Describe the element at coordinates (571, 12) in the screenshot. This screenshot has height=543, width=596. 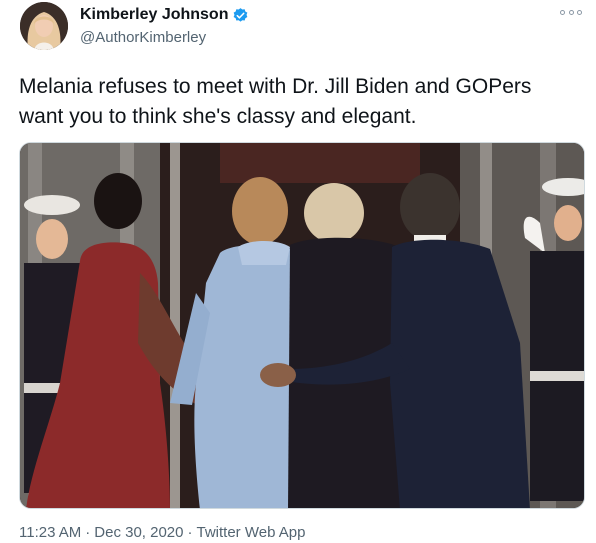
I see `more-options-icon` at that location.